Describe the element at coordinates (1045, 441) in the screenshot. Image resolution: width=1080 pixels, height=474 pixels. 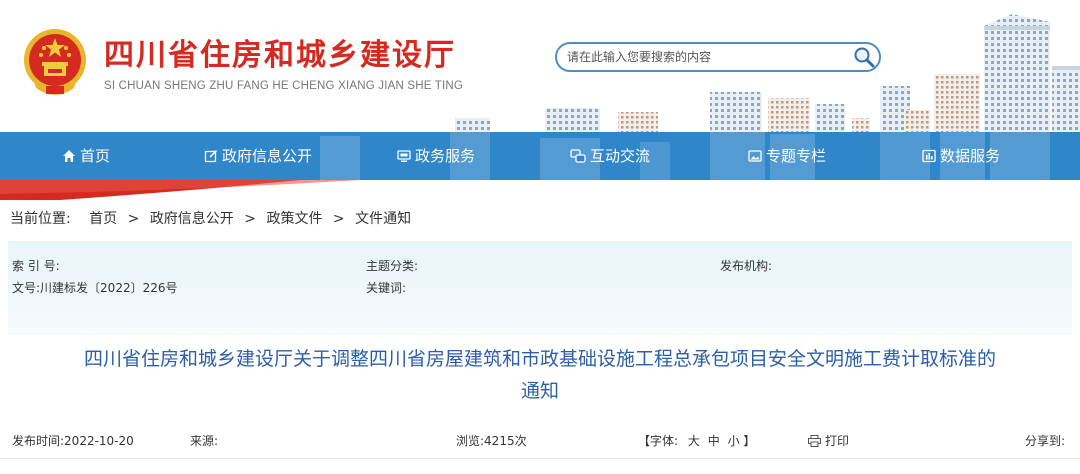
I see `share-label: 分享到:` at that location.